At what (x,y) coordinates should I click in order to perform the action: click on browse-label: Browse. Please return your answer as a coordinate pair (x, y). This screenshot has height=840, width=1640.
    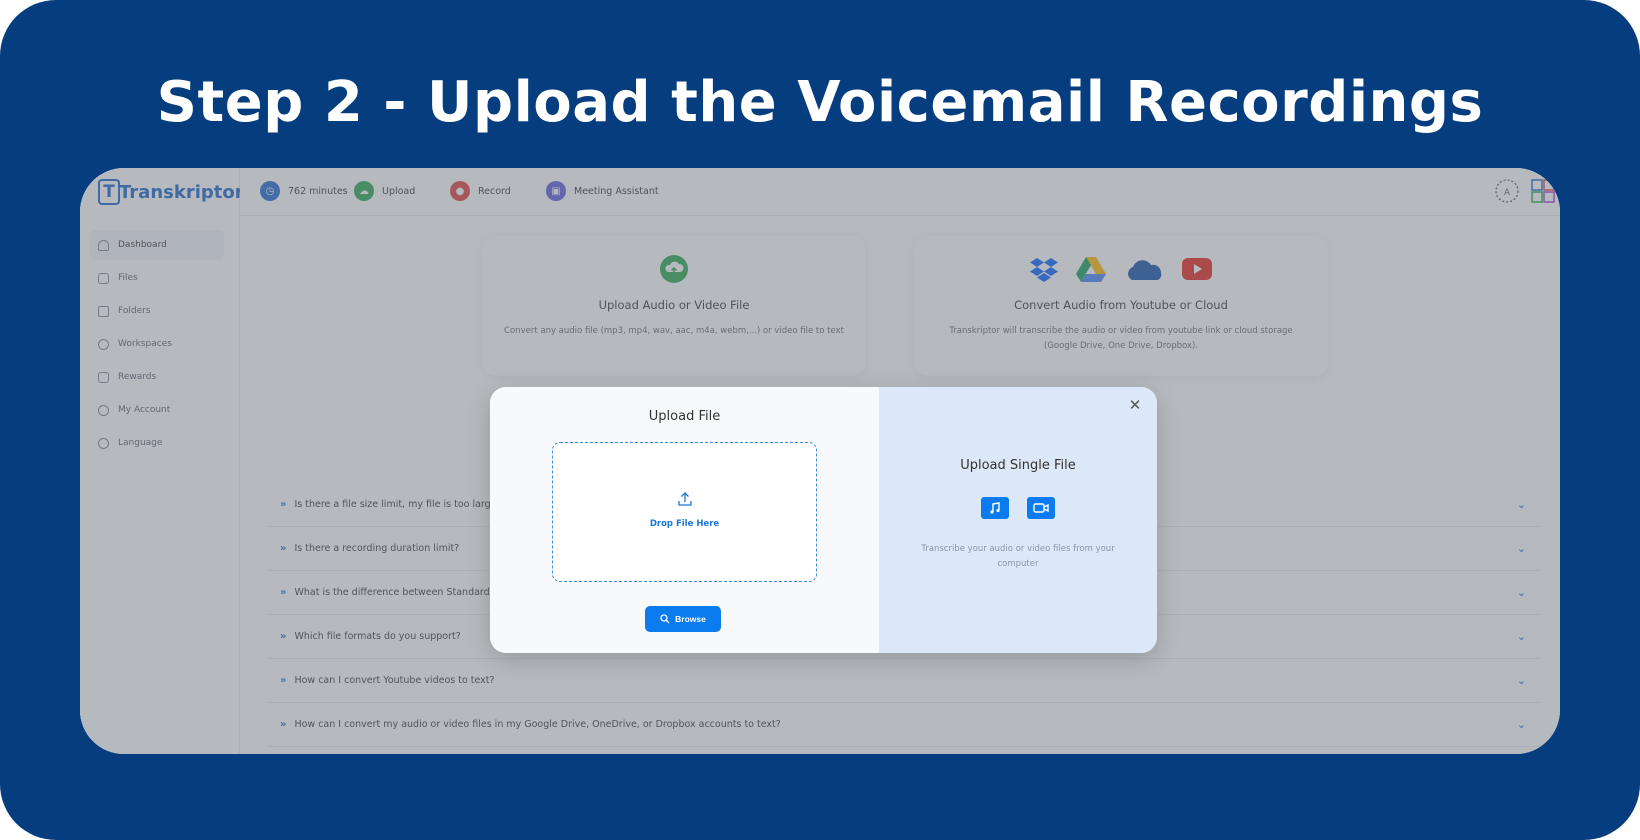
    Looking at the image, I should click on (690, 619).